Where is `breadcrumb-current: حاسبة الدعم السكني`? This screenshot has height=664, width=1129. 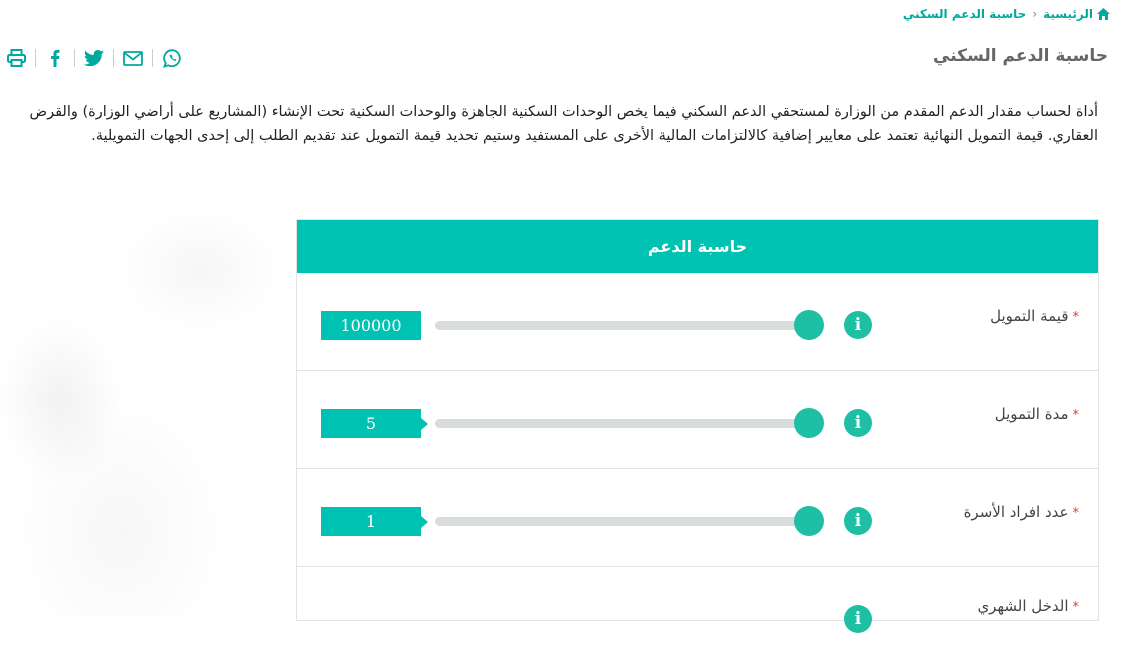
breadcrumb-current: حاسبة الدعم السكني is located at coordinates (965, 14).